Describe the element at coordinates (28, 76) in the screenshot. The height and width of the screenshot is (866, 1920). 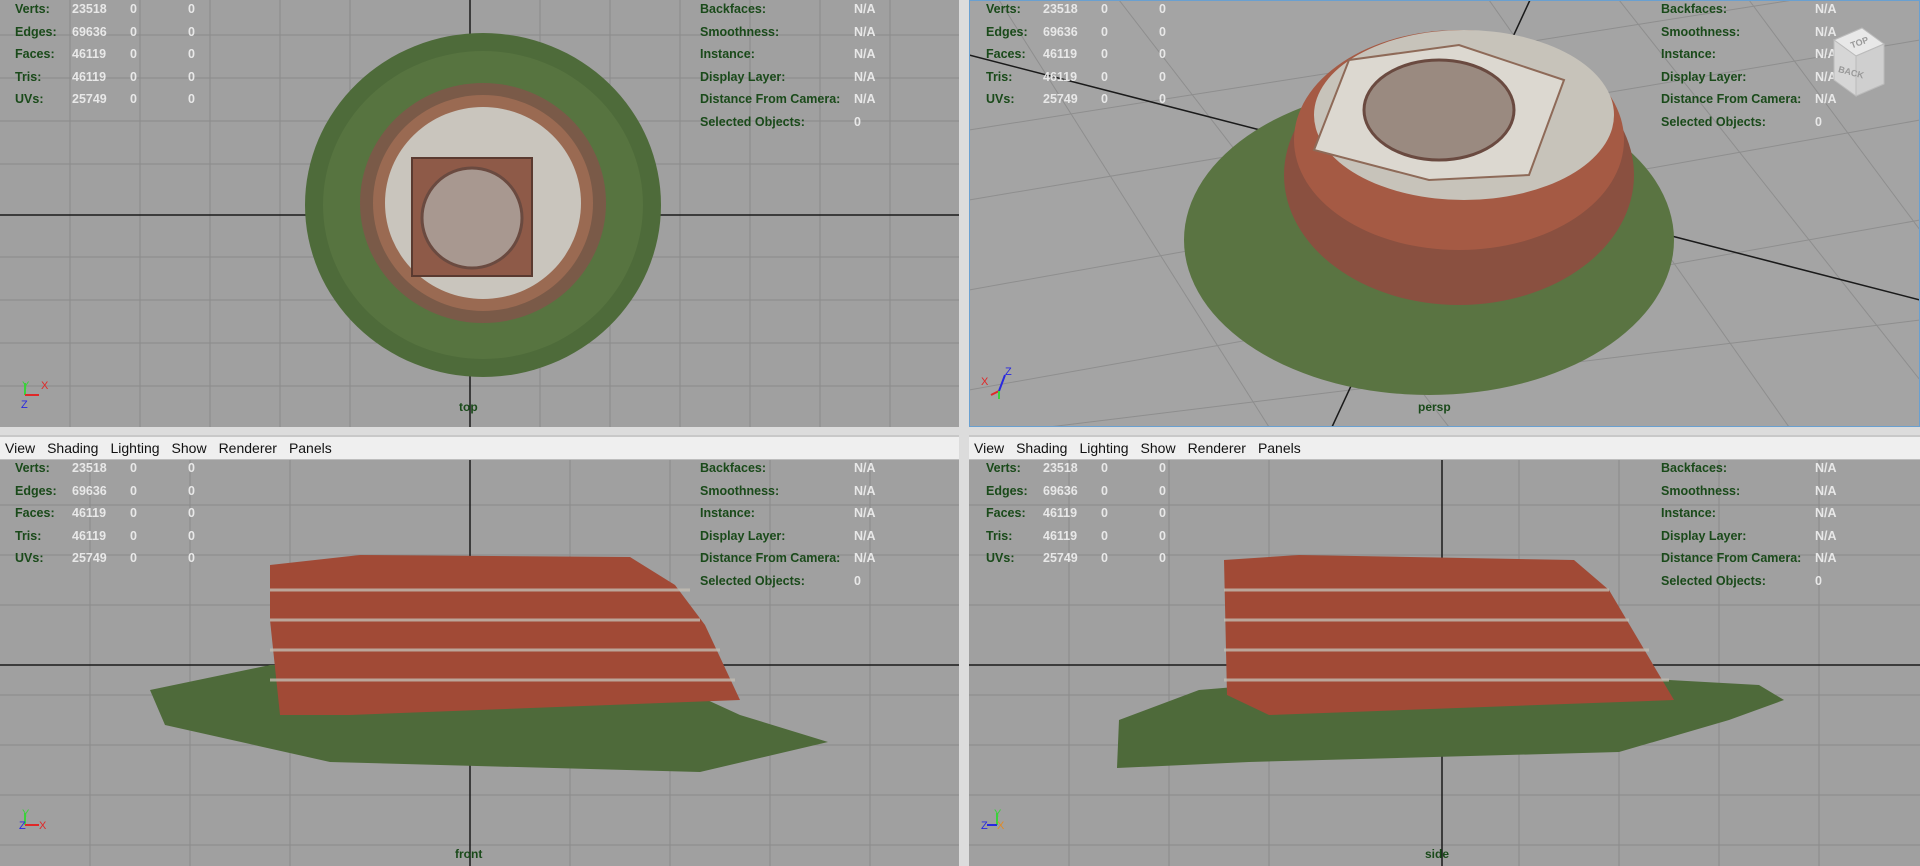
I see `hud-stat-label: Tris:` at that location.